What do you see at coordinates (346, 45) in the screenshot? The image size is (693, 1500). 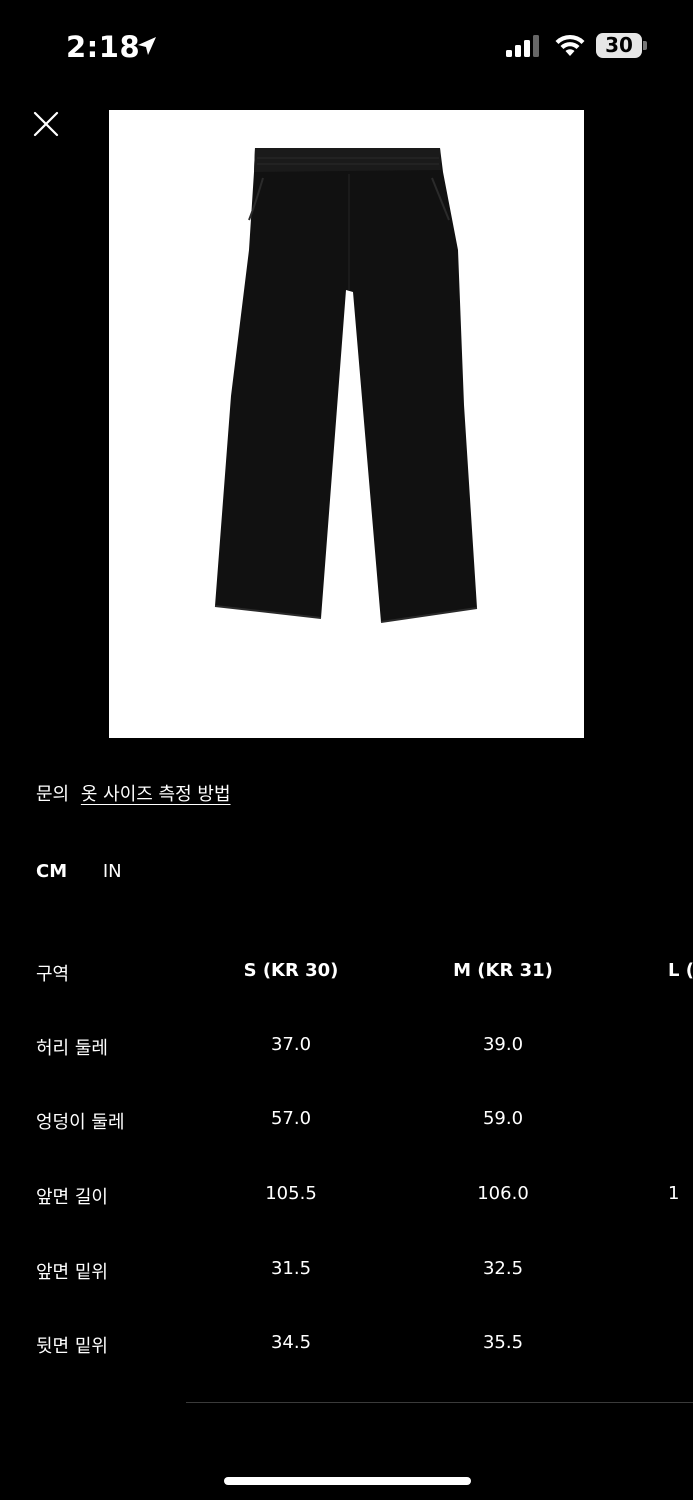 I see `status-bar: 2:18 30` at bounding box center [346, 45].